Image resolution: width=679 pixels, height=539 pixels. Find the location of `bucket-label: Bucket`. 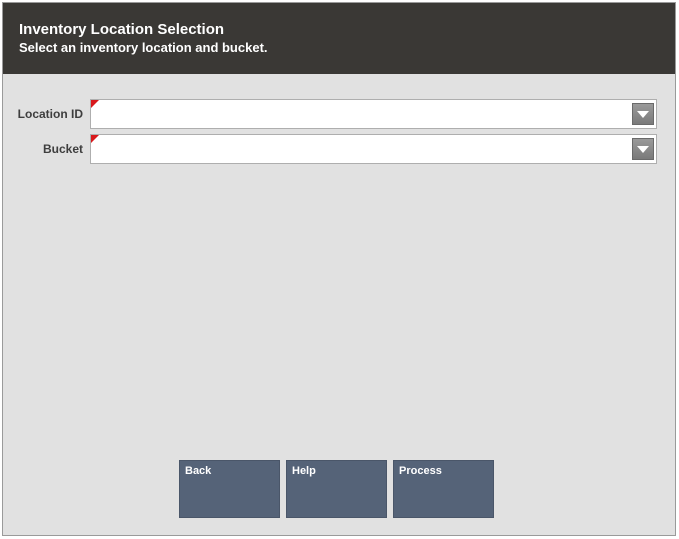

bucket-label: Bucket is located at coordinates (62, 149).